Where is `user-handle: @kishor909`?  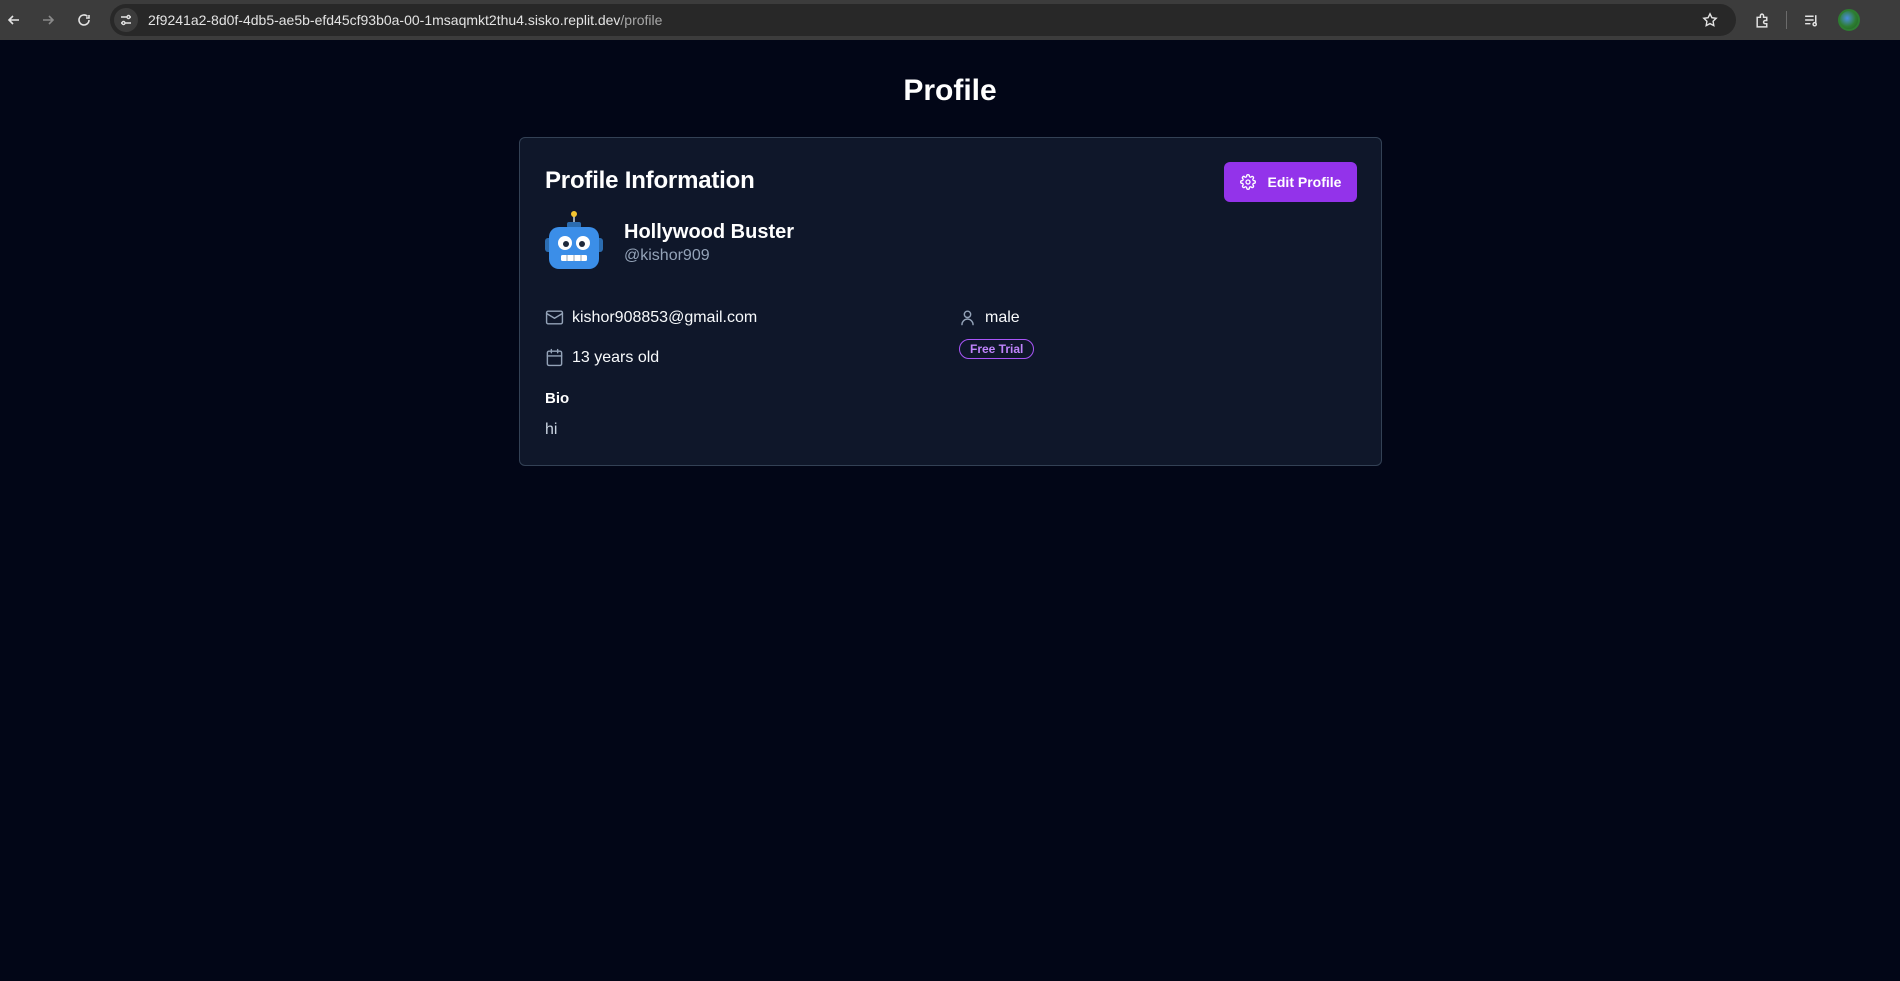 user-handle: @kishor909 is located at coordinates (667, 255).